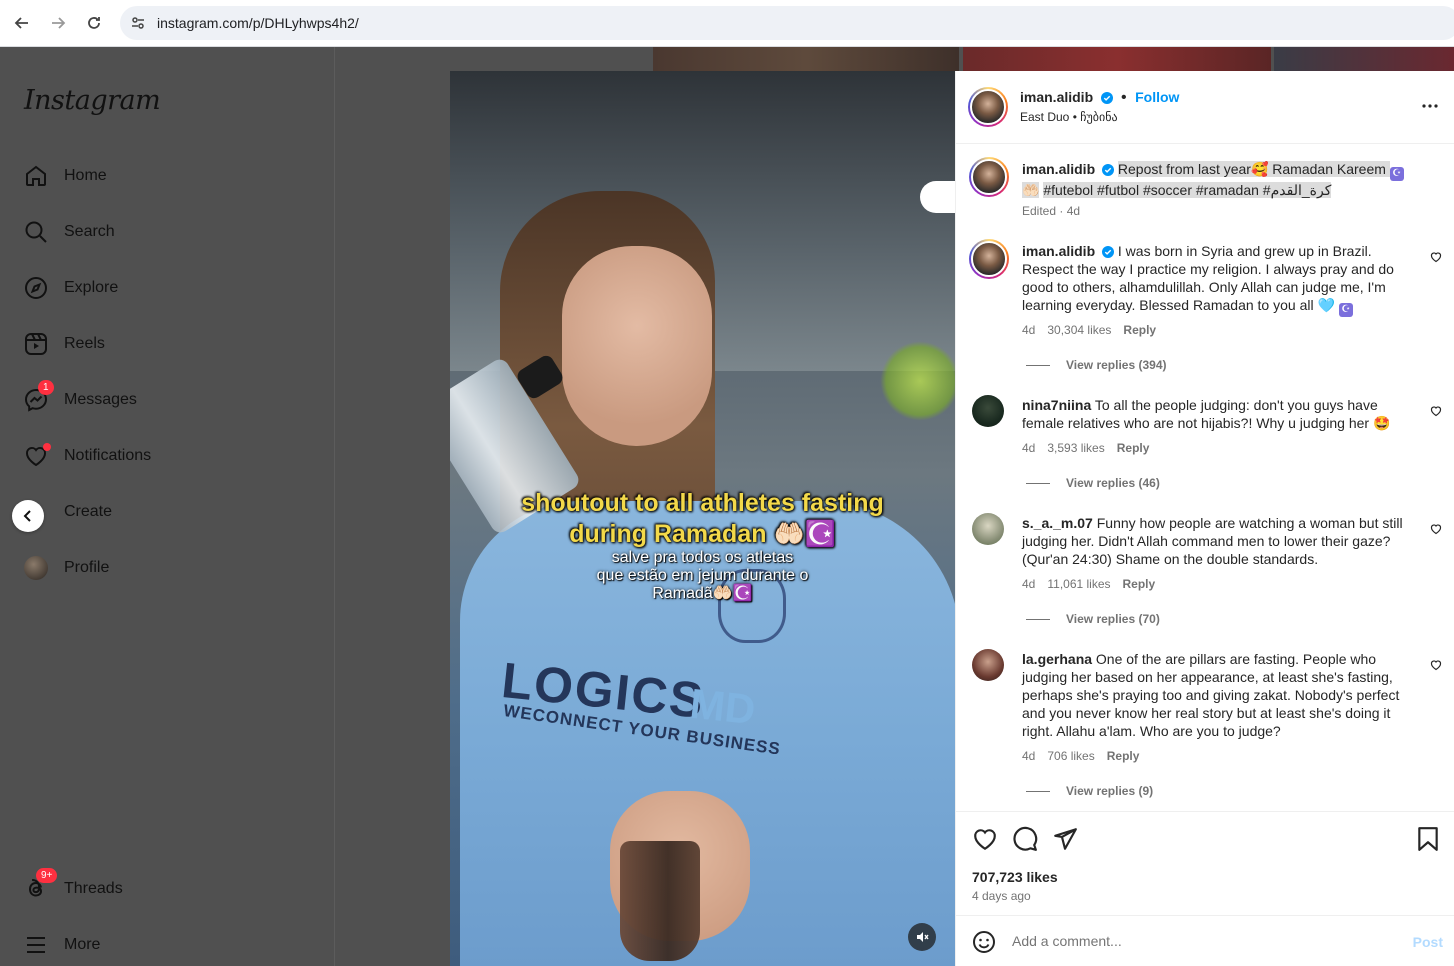 This screenshot has height=966, width=1454. Describe the element at coordinates (36, 344) in the screenshot. I see `reels-icon` at that location.